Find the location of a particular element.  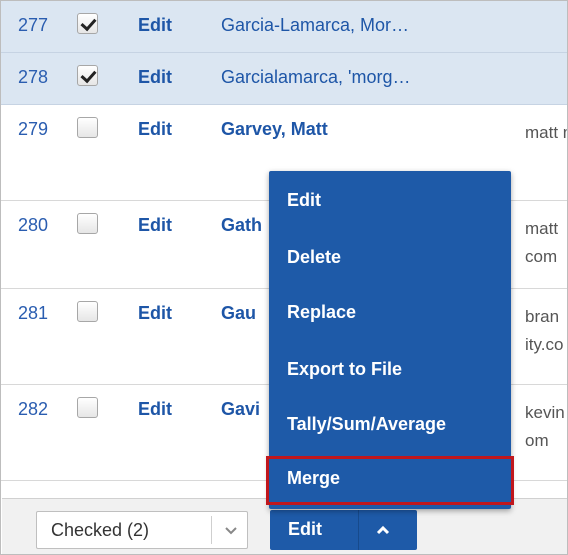

menu-item-replace: Replace is located at coordinates (321, 312).